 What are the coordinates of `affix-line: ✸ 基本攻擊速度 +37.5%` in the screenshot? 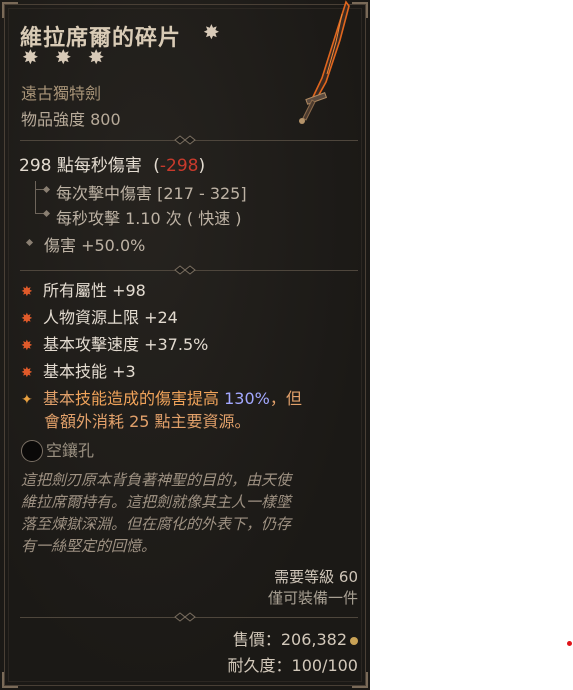 It's located at (114, 343).